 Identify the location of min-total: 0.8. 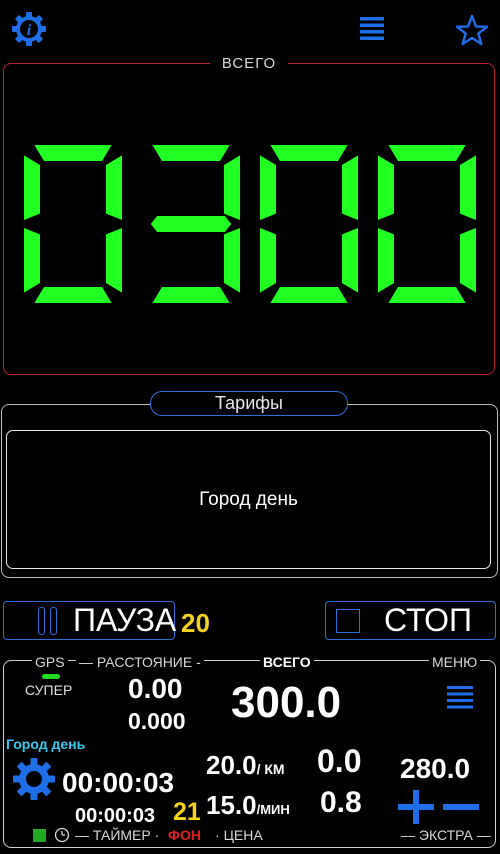
(341, 802).